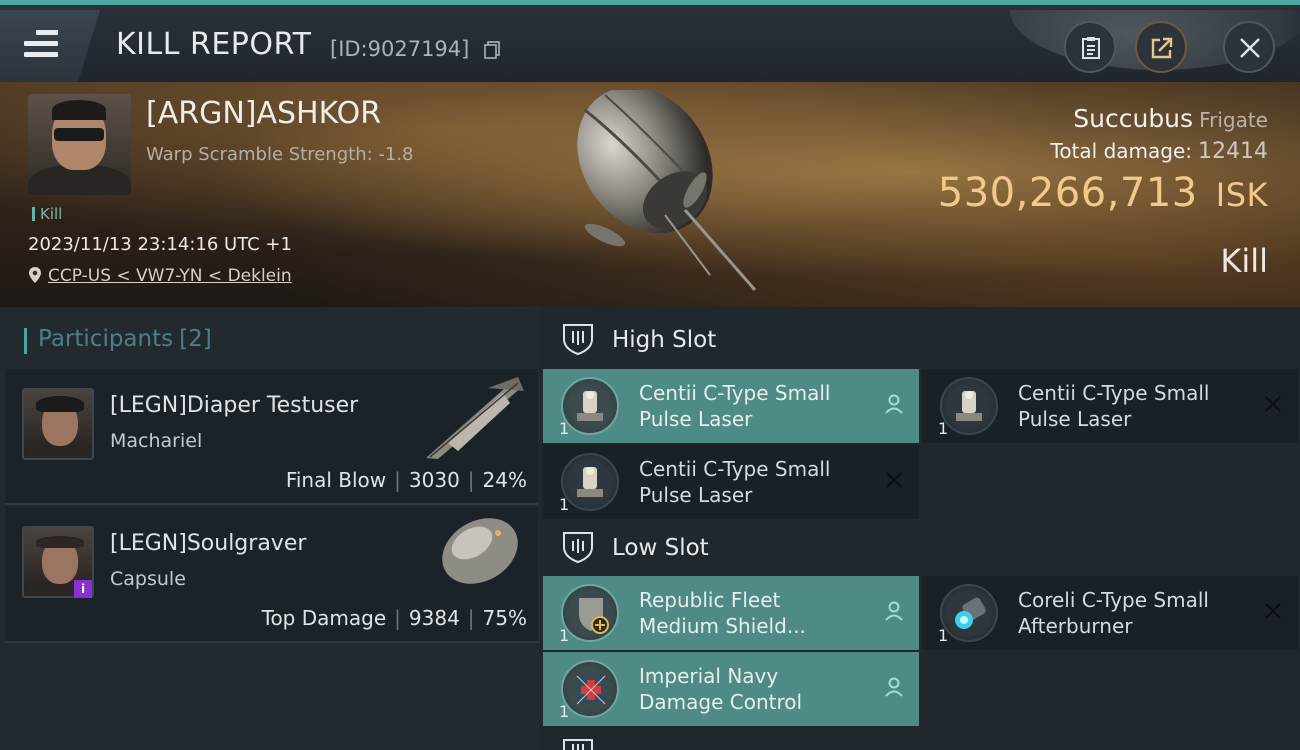 The height and width of the screenshot is (750, 1300). I want to click on module-item: 1 Coreli C-Type Small Afterburner, so click(1110, 613).